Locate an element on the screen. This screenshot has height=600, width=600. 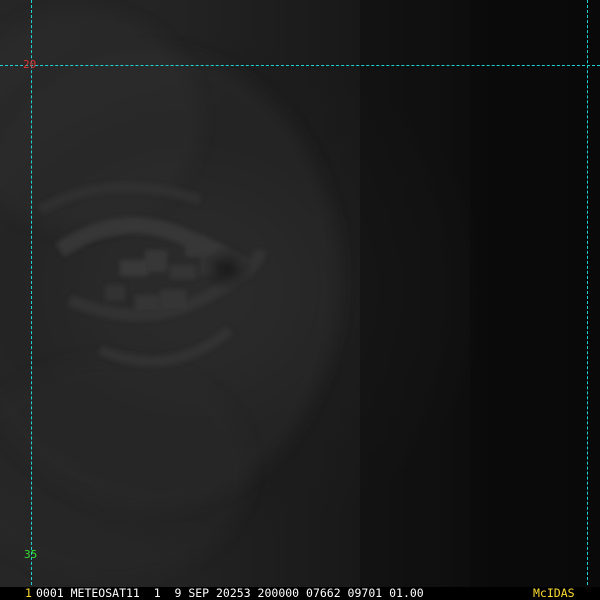
latitude-label-bottom: 35 is located at coordinates (31, 554).